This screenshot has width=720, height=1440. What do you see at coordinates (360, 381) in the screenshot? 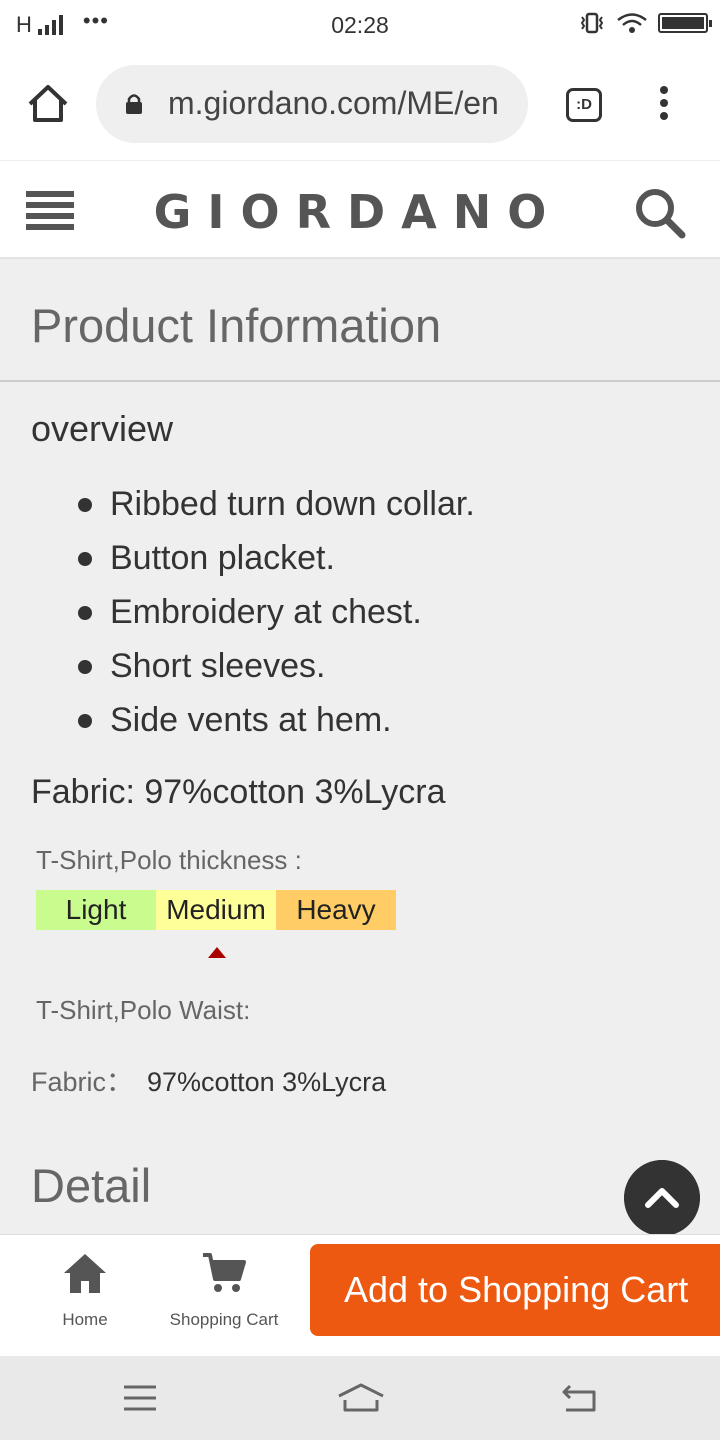
I see `section-divider` at bounding box center [360, 381].